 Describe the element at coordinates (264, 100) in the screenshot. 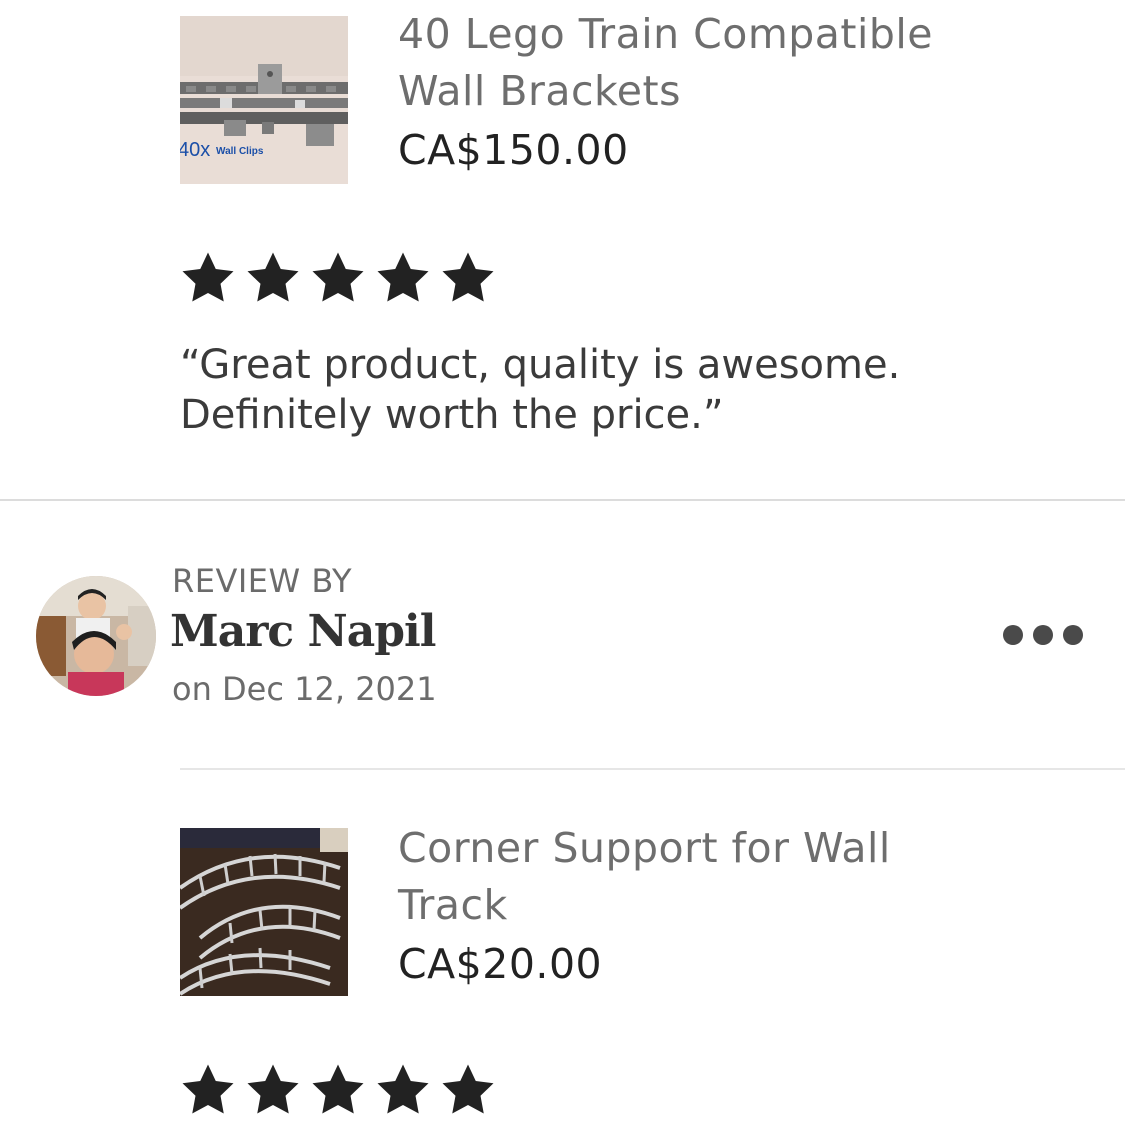

I see `product-thumbnail: 40x Wall Clips` at that location.